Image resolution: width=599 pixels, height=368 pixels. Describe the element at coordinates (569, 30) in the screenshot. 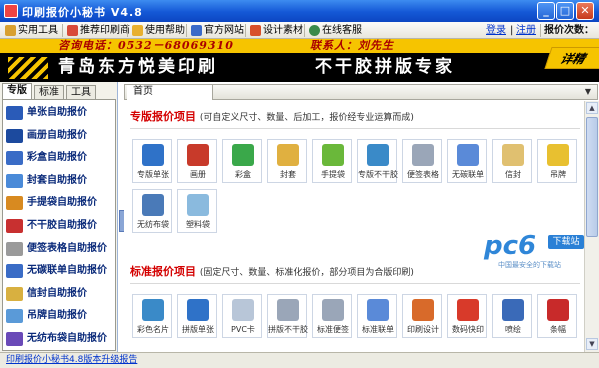

I see `quote-count-label: 报价次数：` at that location.